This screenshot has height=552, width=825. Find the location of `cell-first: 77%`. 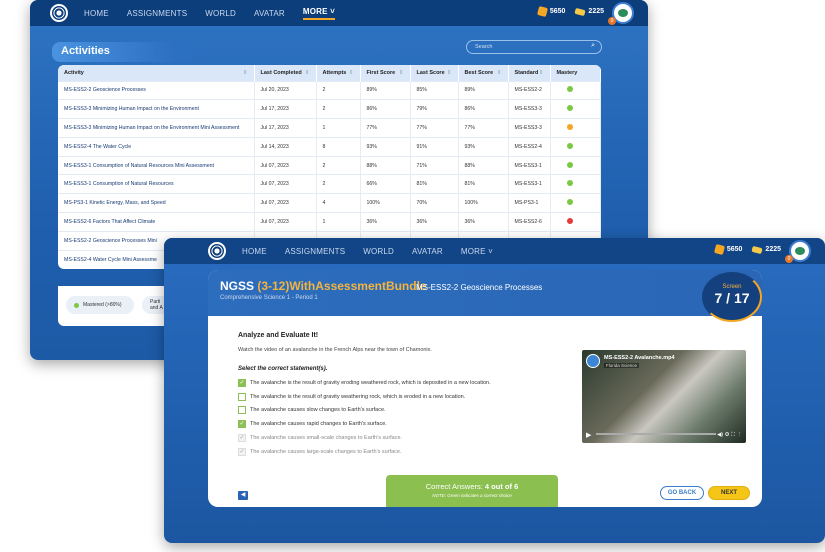

cell-first: 77% is located at coordinates (385, 128).